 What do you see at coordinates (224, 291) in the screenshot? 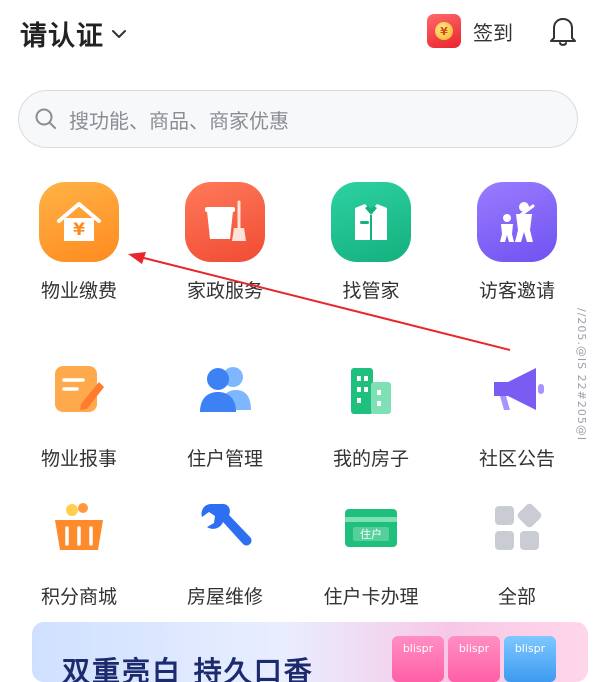
I see `grid-item-label: 家政服务` at bounding box center [224, 291].